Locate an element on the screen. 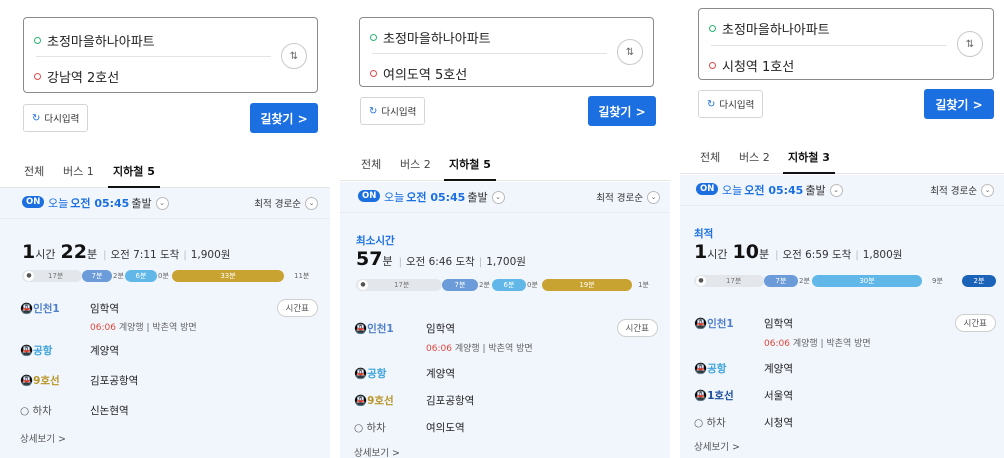 The width and height of the screenshot is (1004, 458). station-name: 시청역 is located at coordinates (778, 423).